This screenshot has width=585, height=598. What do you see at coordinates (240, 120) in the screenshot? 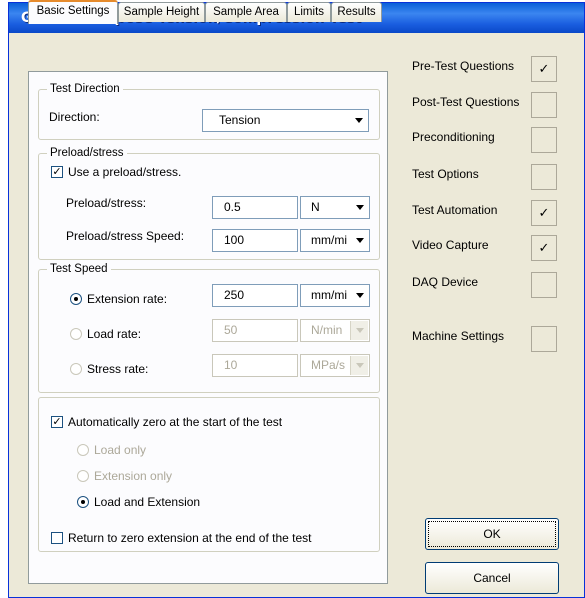
I see `direction-value: Tension` at bounding box center [240, 120].